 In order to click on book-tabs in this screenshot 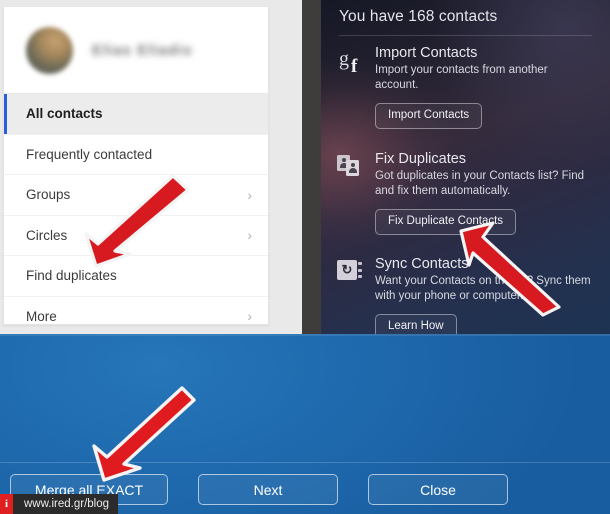, I will do `click(360, 270)`.